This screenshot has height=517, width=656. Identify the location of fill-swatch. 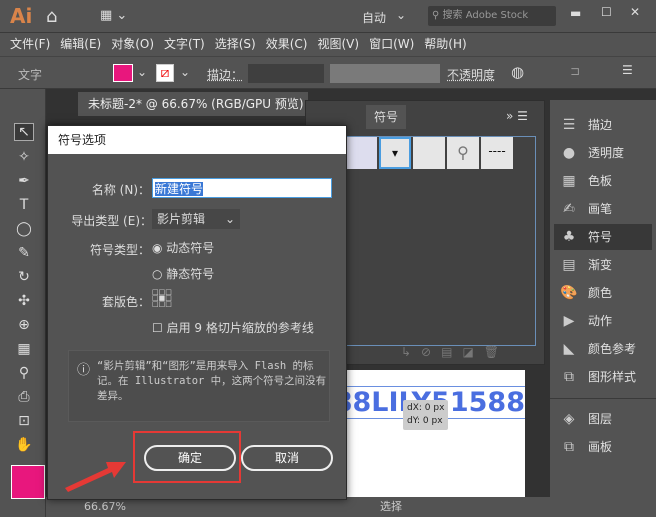
(123, 73).